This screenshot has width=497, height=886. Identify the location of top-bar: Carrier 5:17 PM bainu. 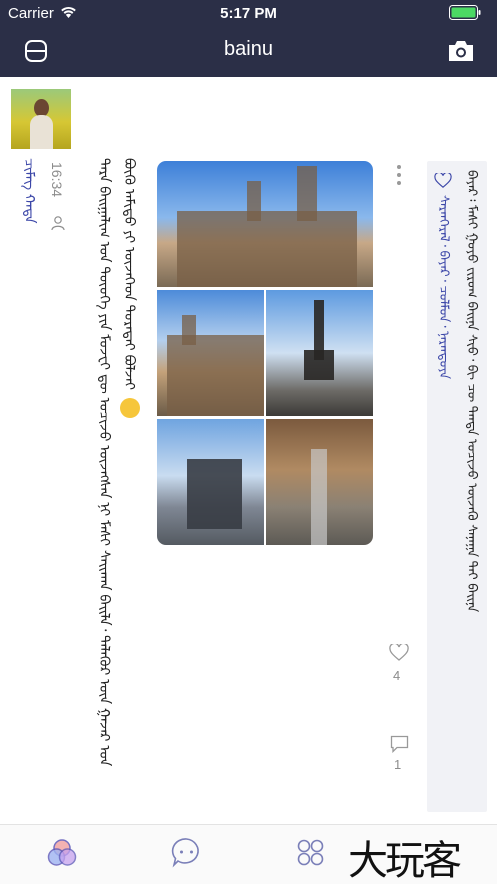
(248, 38).